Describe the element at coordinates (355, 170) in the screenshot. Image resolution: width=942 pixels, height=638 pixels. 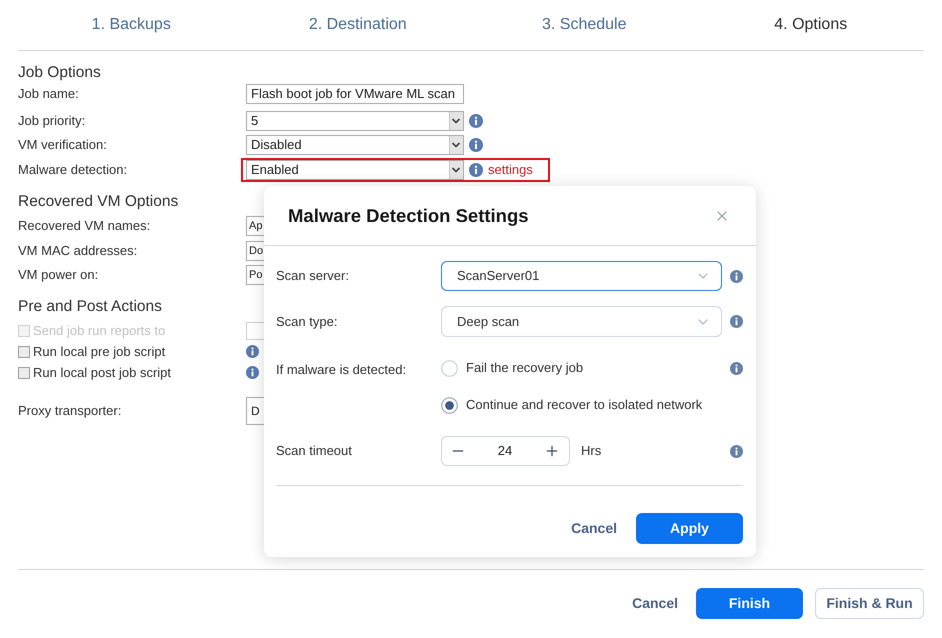
I see `dropdown-select: Enabled` at that location.